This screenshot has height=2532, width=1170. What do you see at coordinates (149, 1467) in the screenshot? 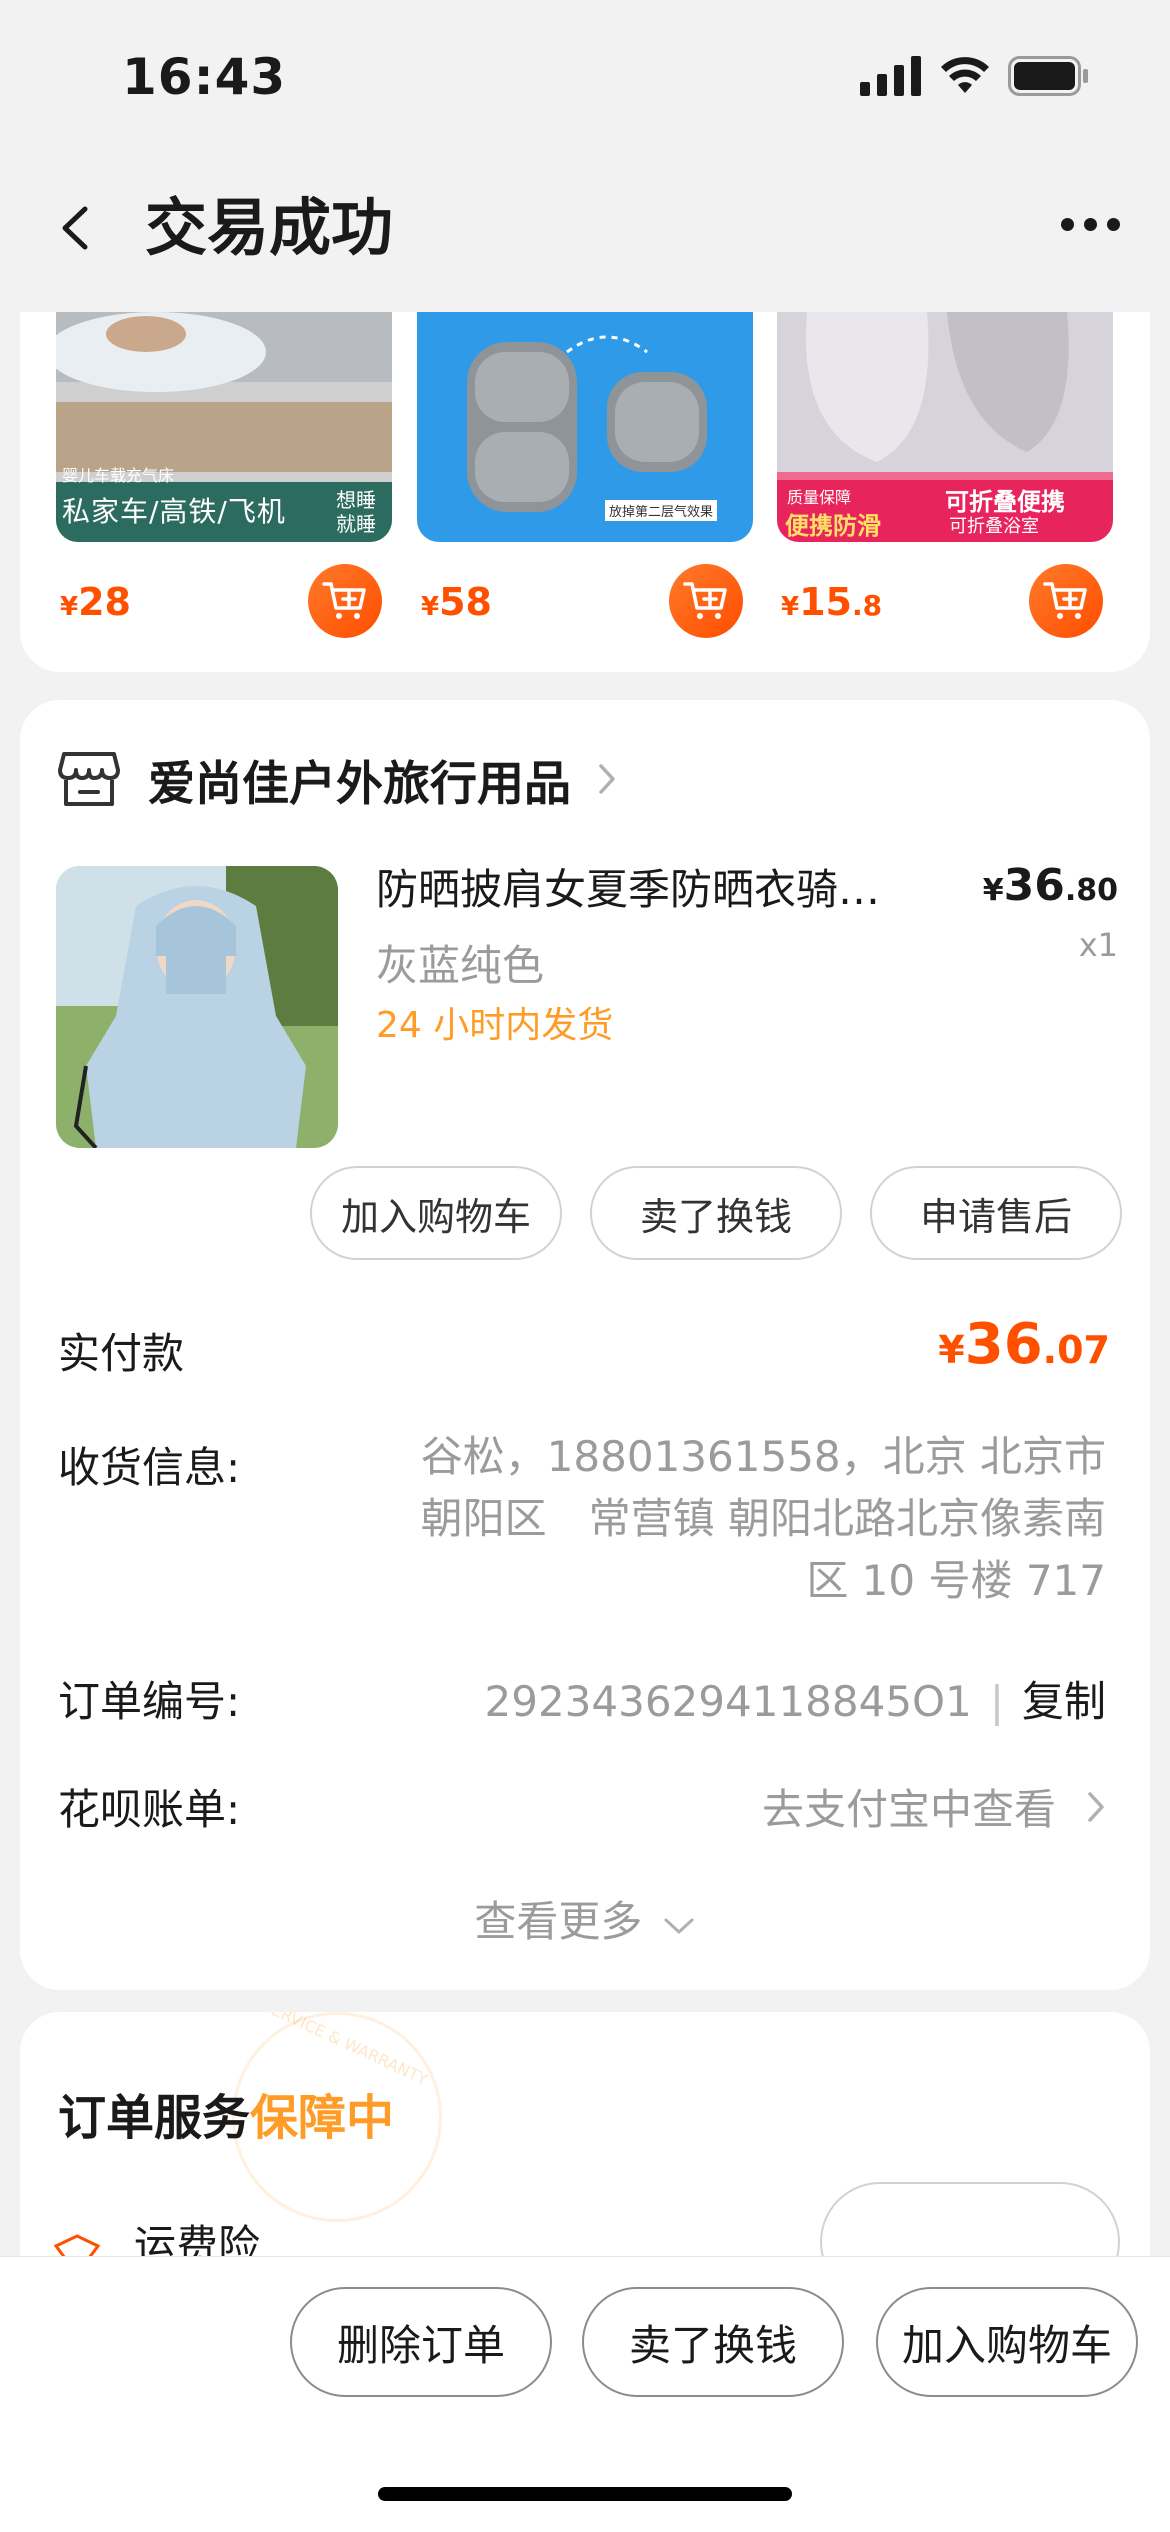
I see `address-label: 收货信息:` at bounding box center [149, 1467].